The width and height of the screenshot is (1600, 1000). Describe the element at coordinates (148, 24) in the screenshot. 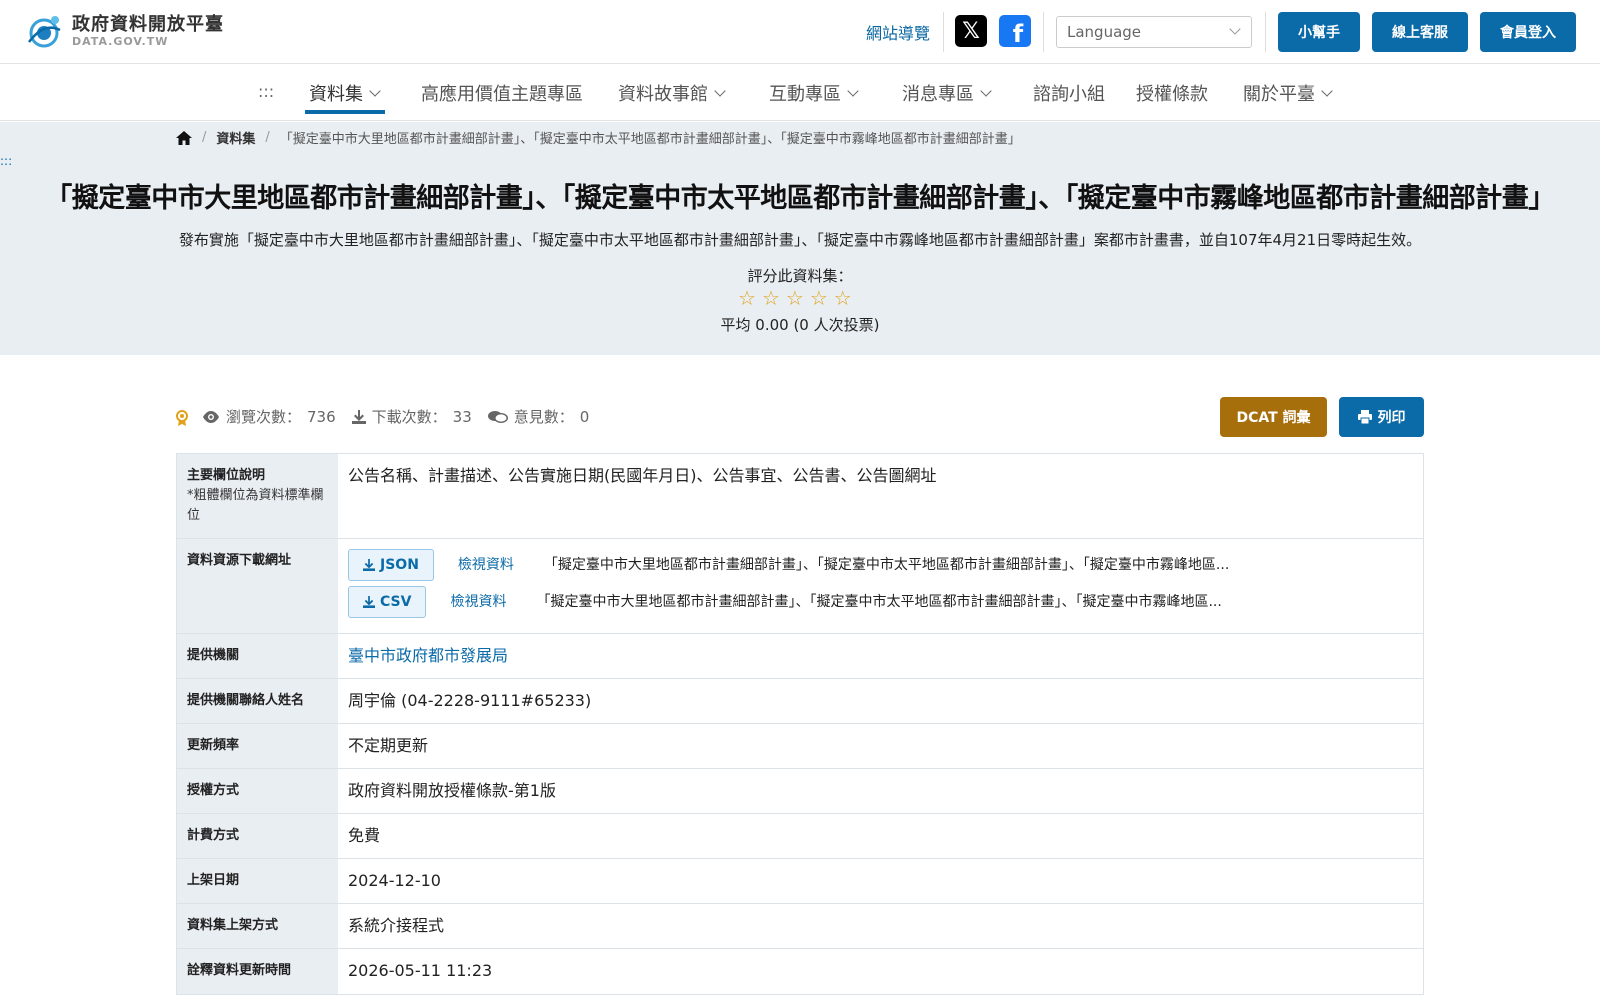

I see `logo-title: 政府資料開放平臺` at that location.